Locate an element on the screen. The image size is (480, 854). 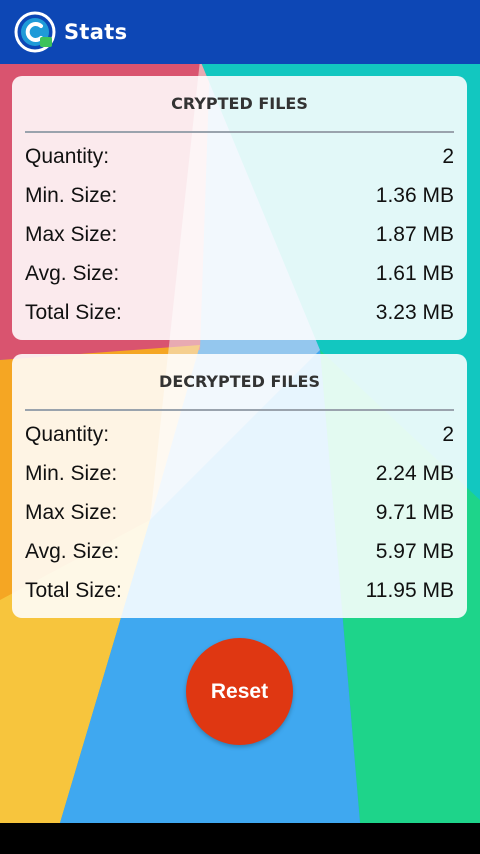
crypted-total-size-row: Total Size: 3.23 MB is located at coordinates (239, 312).